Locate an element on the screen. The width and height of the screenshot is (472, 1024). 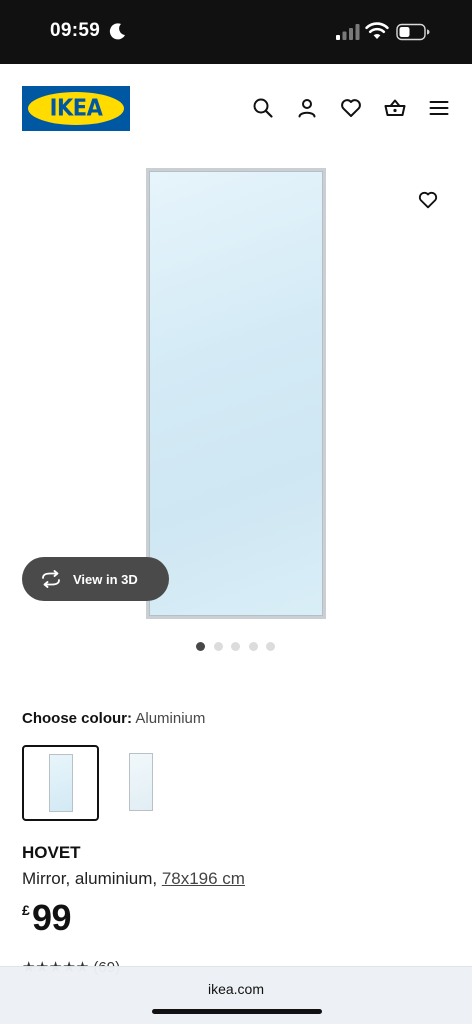
selected-colour-value: Aluminium is located at coordinates (170, 718).